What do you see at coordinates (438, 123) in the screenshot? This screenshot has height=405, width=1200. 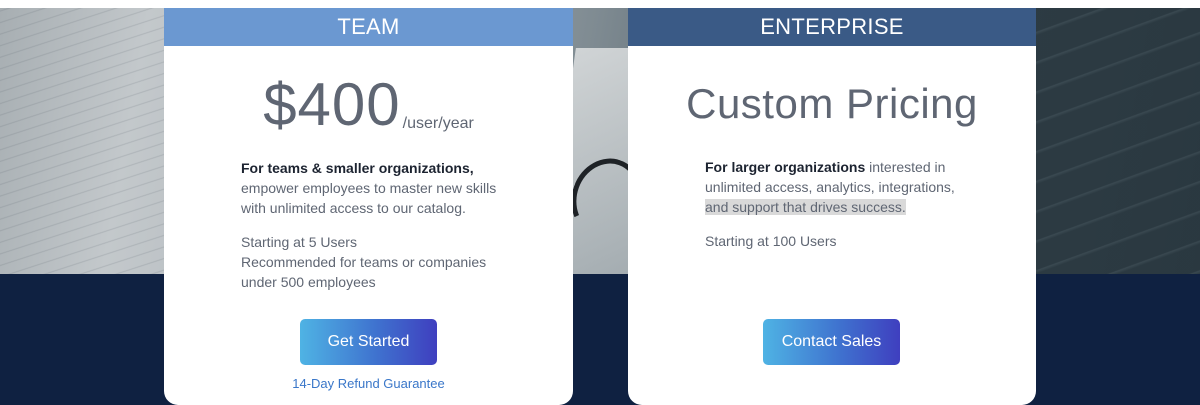 I see `team-price-unit: /user/year` at bounding box center [438, 123].